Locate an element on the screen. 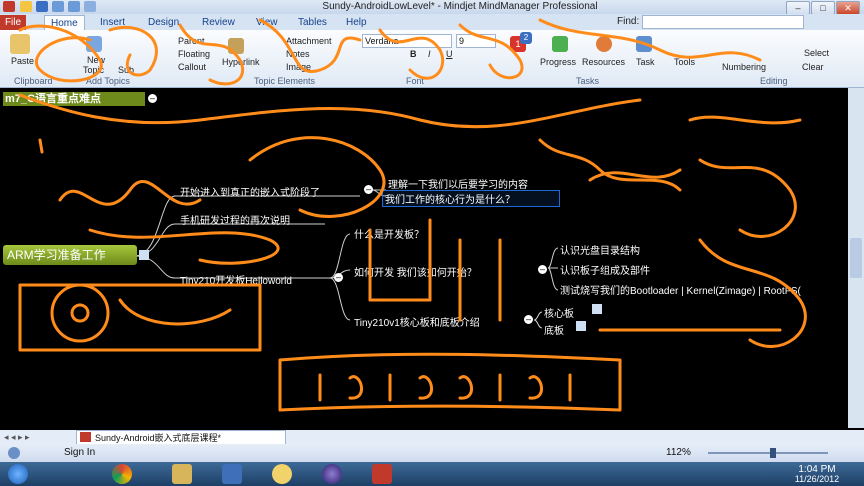  mindmanager-doc-icon is located at coordinates (85, 437).